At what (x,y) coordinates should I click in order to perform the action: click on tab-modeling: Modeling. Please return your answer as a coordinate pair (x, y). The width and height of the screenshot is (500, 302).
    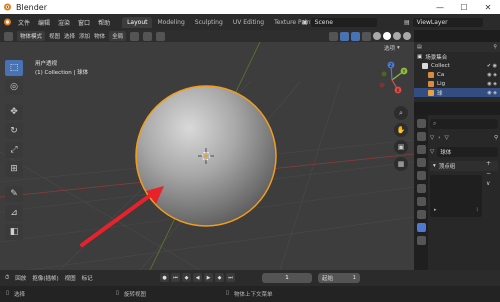
    Looking at the image, I should click on (170, 22).